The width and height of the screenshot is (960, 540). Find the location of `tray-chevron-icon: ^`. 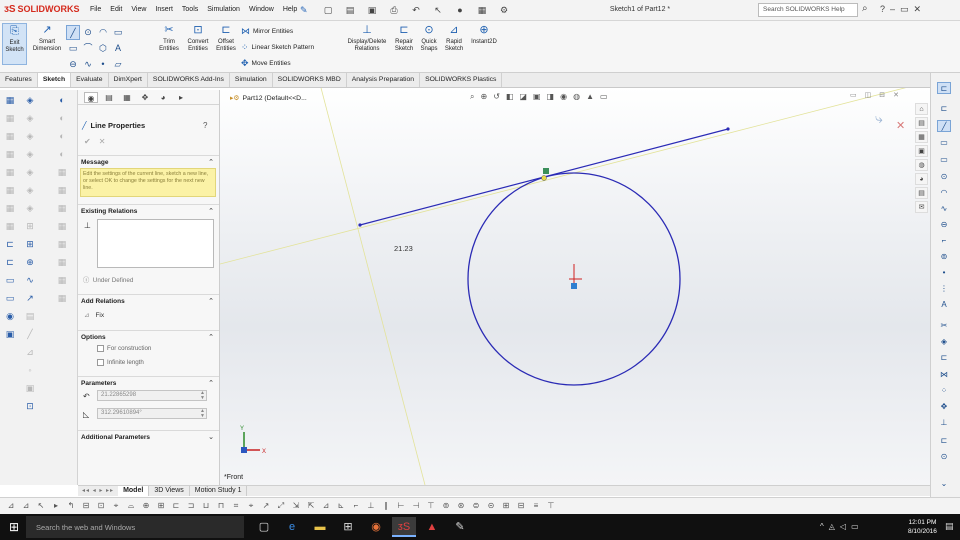

tray-chevron-icon: ^ is located at coordinates (822, 526).